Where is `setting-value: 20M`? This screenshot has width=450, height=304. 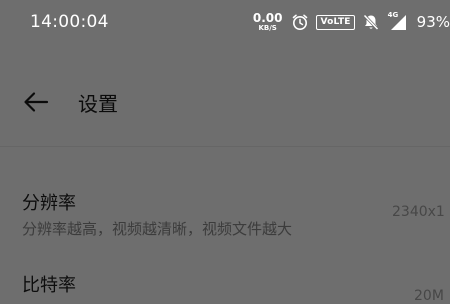
setting-value: 20M is located at coordinates (429, 296).